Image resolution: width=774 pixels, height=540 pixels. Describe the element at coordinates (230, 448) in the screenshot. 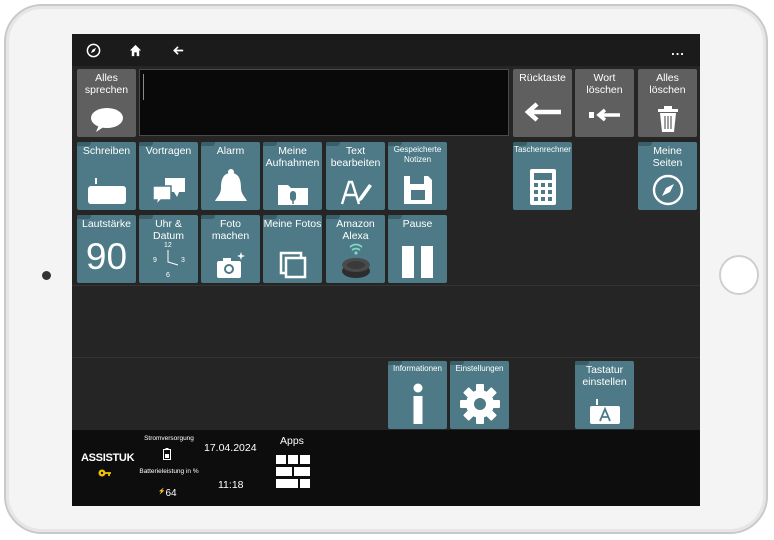

I see `current-date: 17.04.2024` at that location.